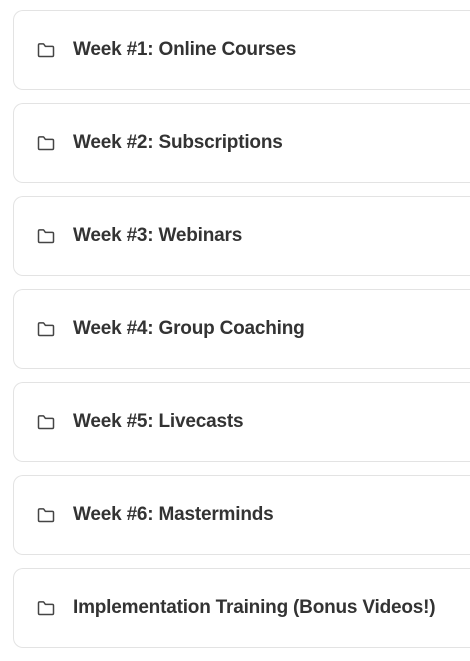 This screenshot has height=661, width=470. I want to click on module-item-week-1: Week #1: Online Courses, so click(241, 50).